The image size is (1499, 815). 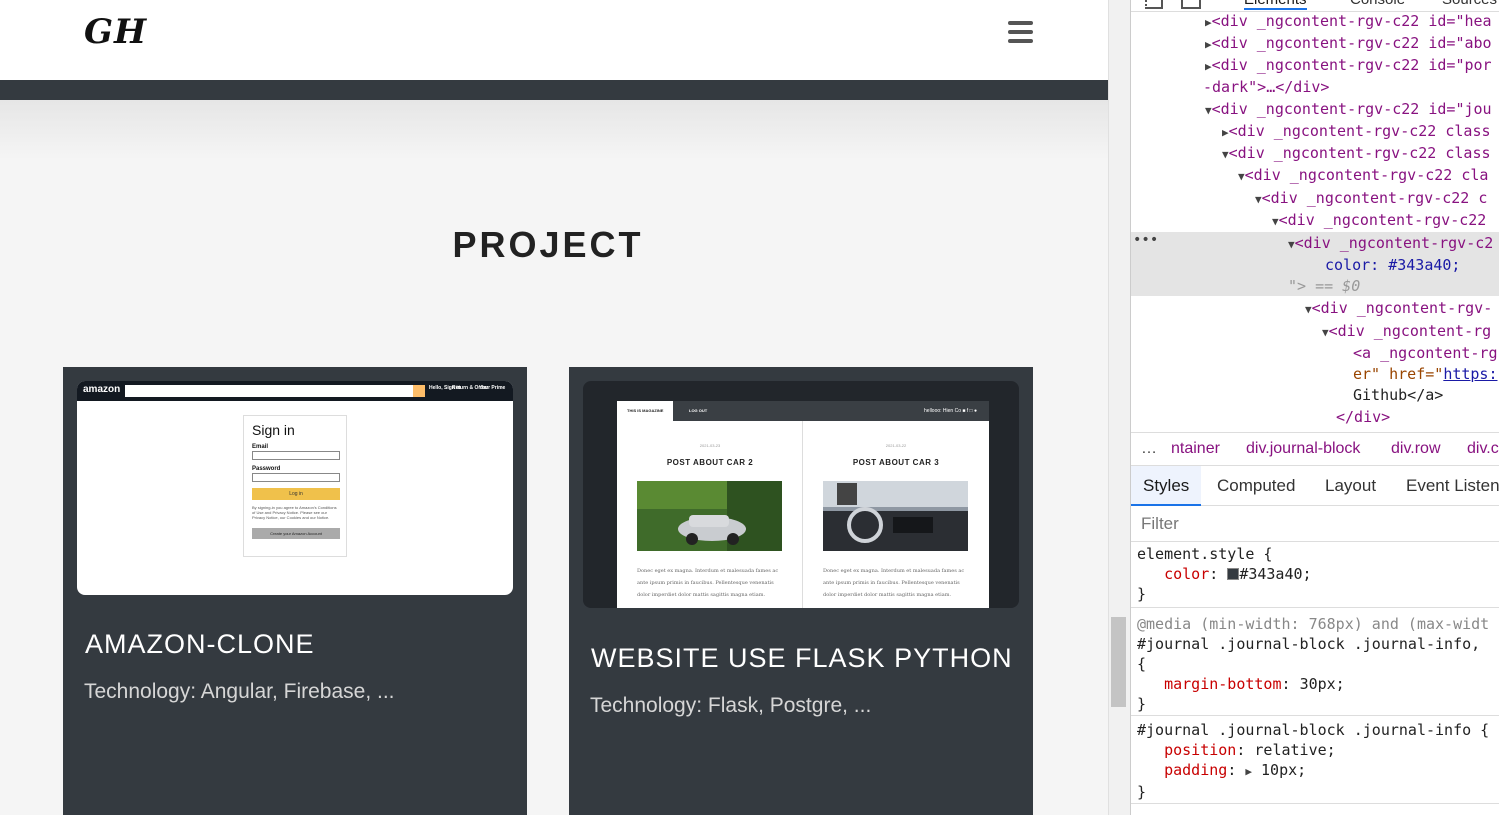 What do you see at coordinates (296, 477) in the screenshot?
I see `amazon-password-field` at bounding box center [296, 477].